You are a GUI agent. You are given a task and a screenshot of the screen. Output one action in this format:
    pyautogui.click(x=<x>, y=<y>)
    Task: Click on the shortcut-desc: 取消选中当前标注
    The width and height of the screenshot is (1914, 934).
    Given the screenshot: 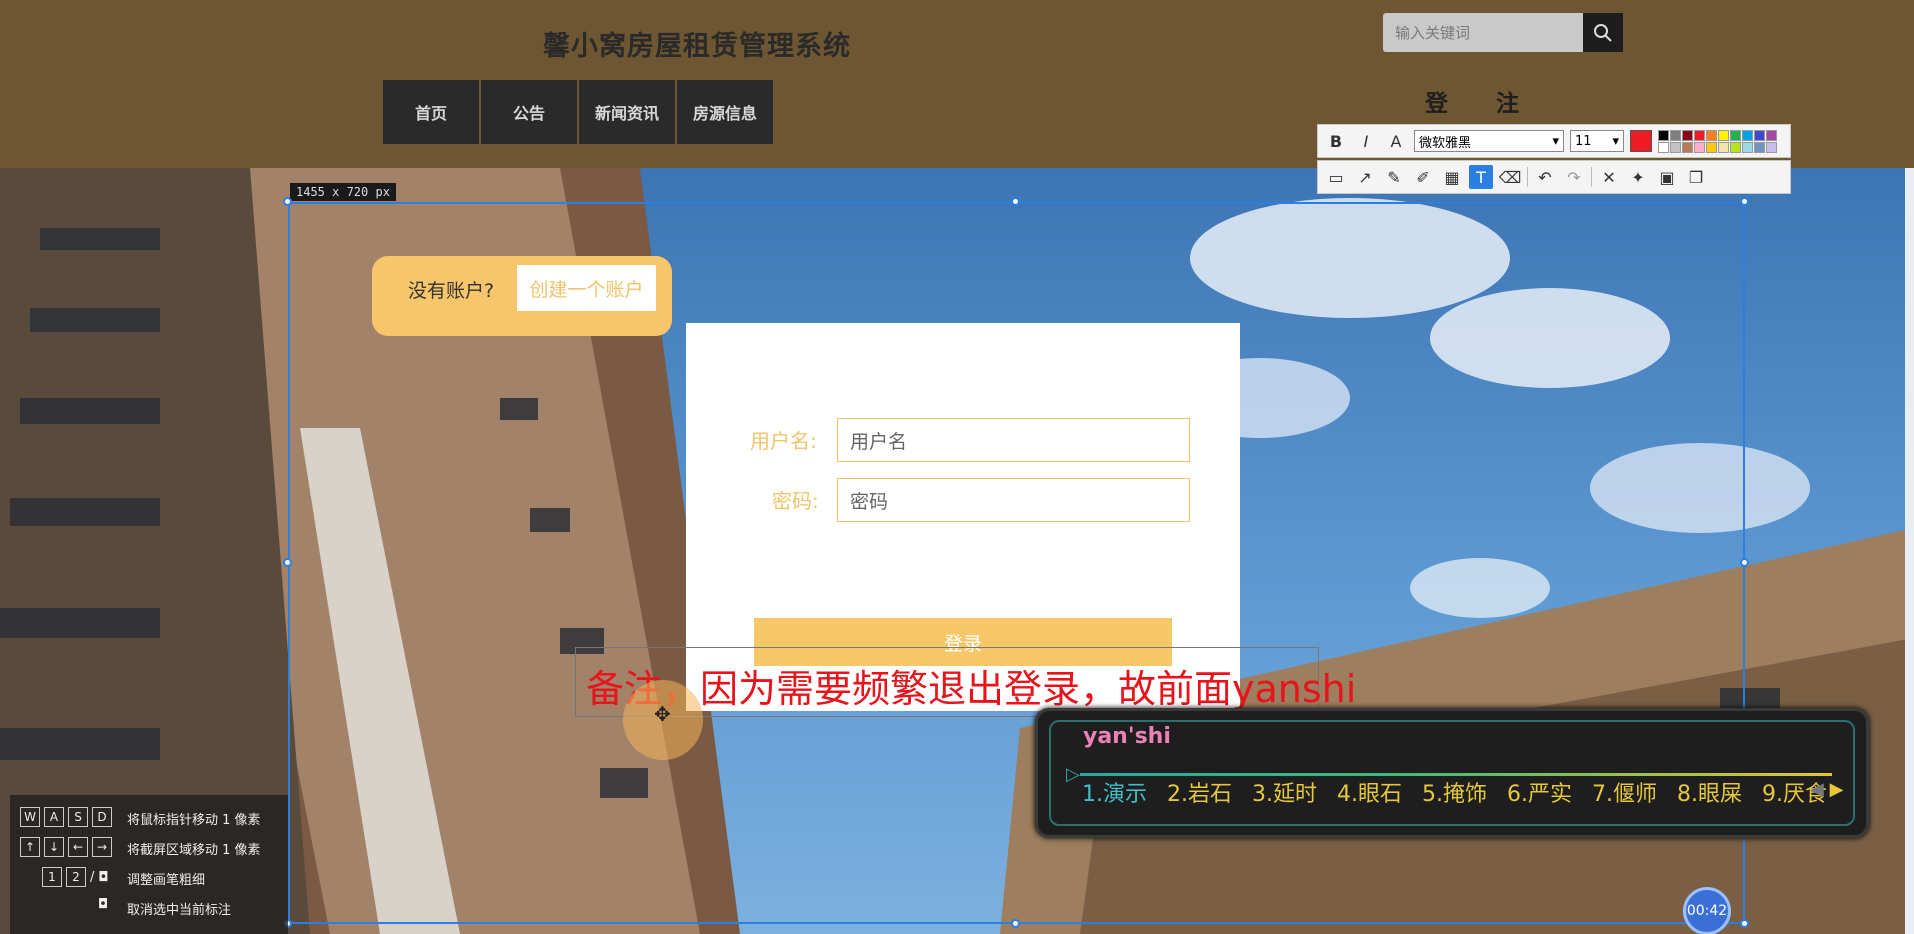 What is the action you would take?
    pyautogui.click(x=179, y=910)
    